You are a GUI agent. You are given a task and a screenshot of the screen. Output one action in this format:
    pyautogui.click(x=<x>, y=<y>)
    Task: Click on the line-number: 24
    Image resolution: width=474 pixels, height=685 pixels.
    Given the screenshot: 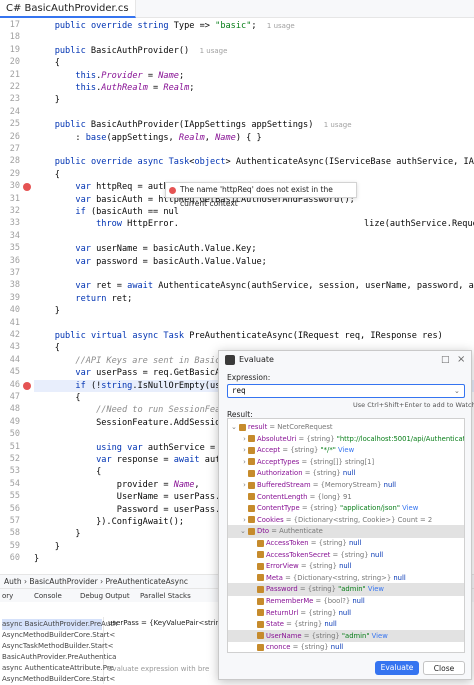 What is the action you would take?
    pyautogui.click(x=14, y=111)
    